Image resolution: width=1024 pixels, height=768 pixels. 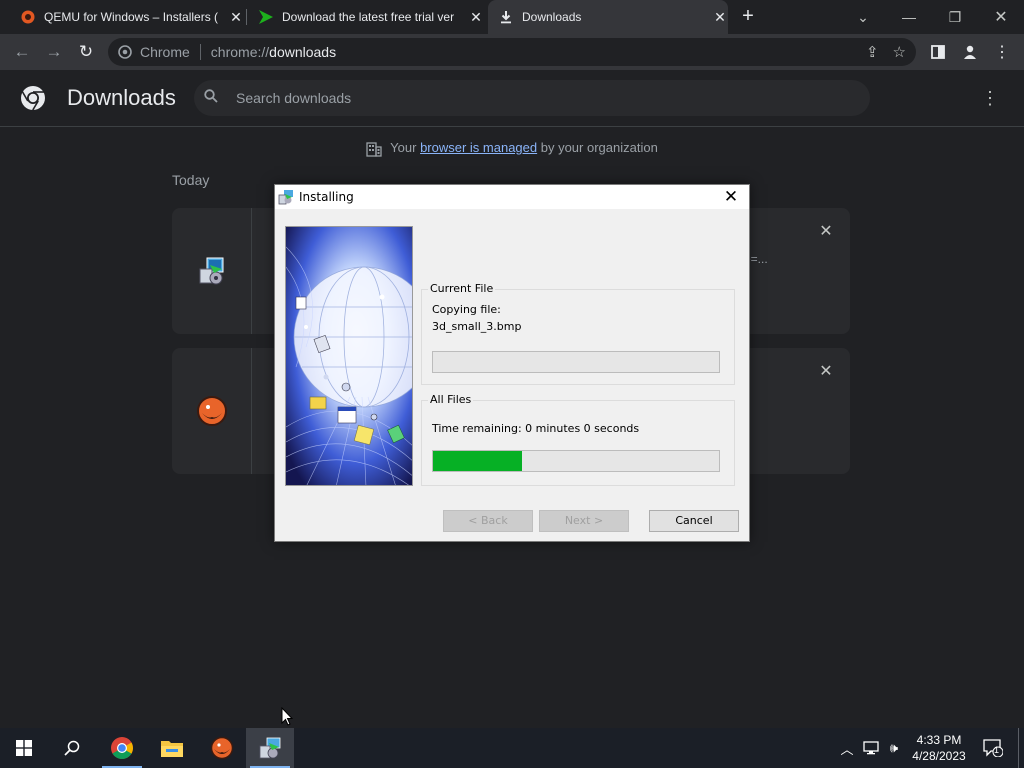 What do you see at coordinates (54, 52) in the screenshot?
I see `forward-button: →` at bounding box center [54, 52].